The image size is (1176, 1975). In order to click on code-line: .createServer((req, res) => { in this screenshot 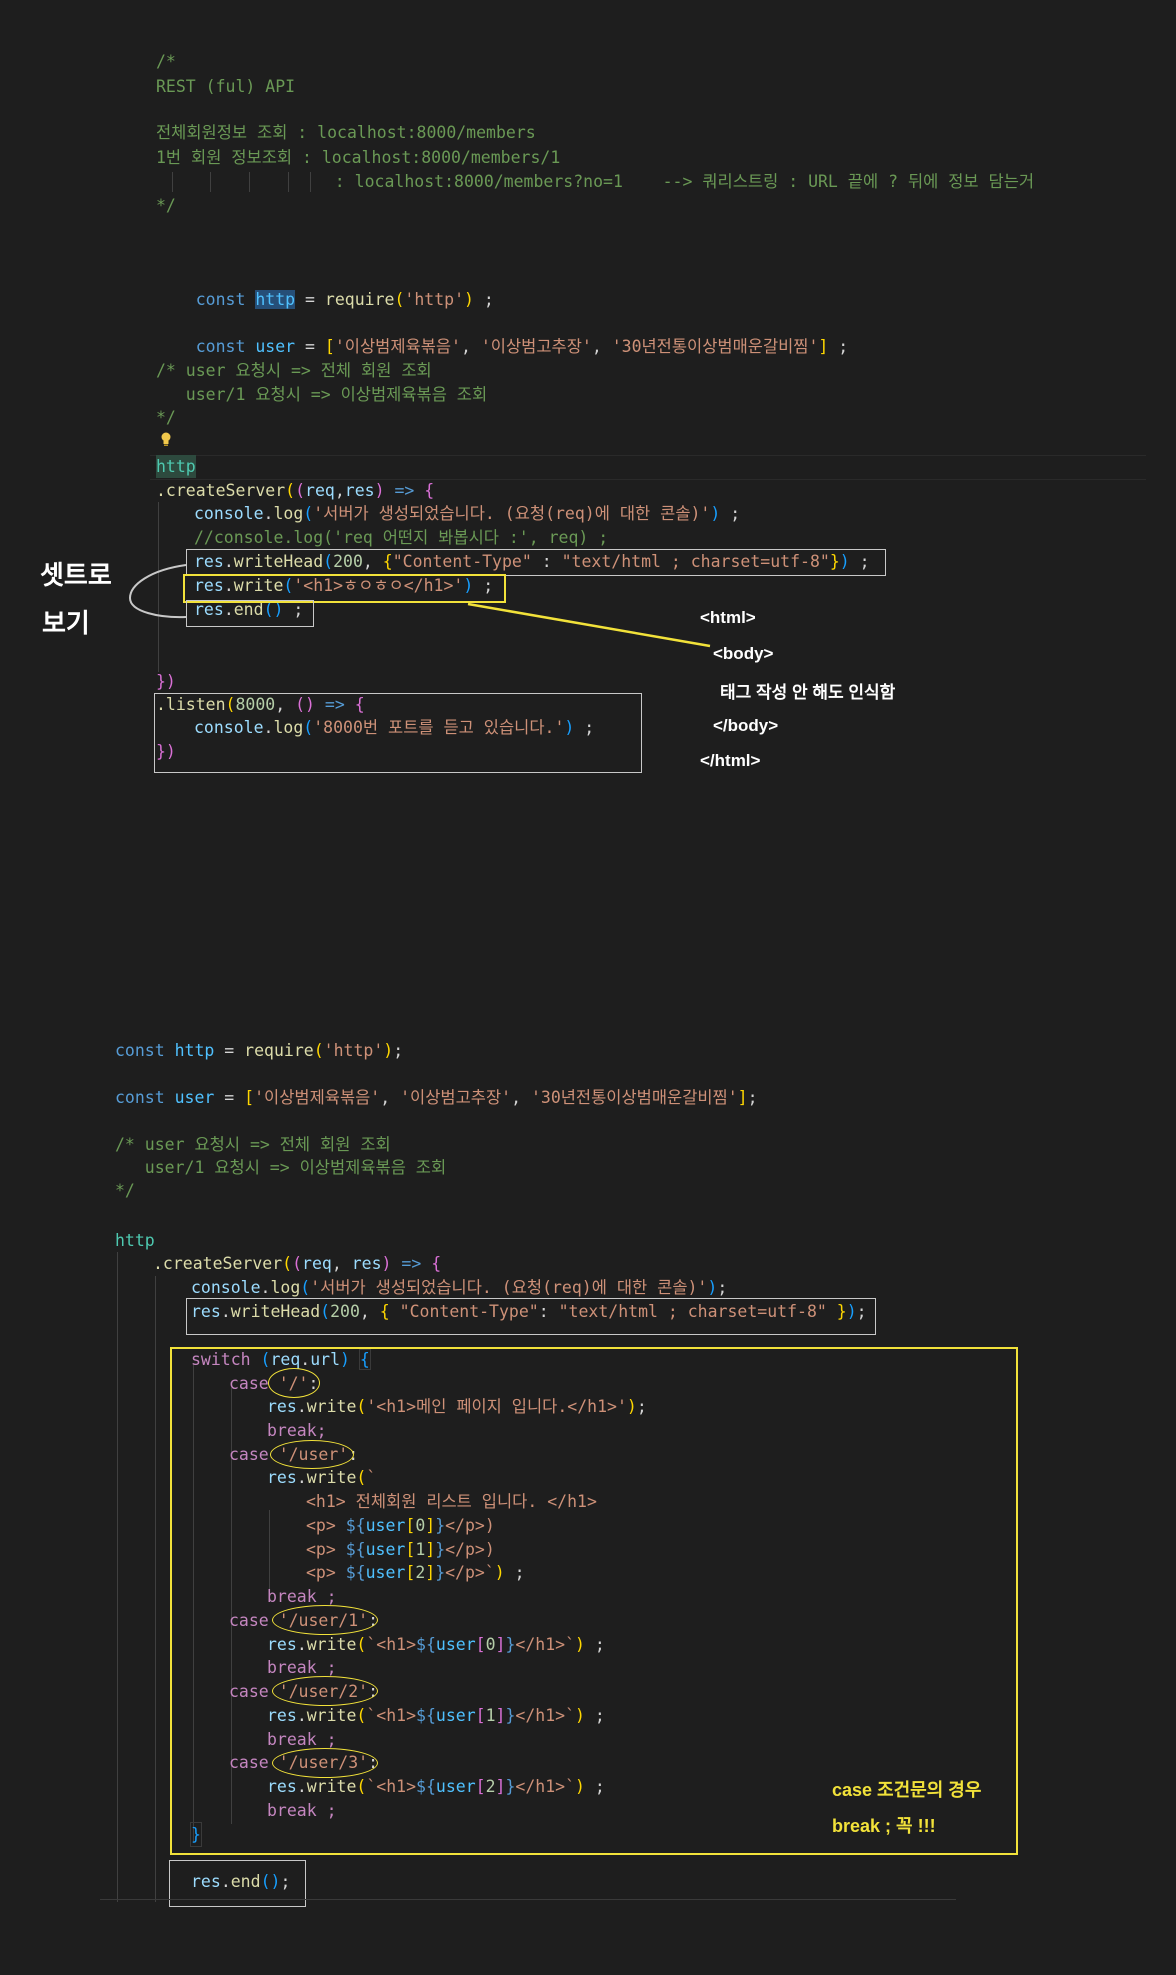, I will do `click(297, 1263)`.